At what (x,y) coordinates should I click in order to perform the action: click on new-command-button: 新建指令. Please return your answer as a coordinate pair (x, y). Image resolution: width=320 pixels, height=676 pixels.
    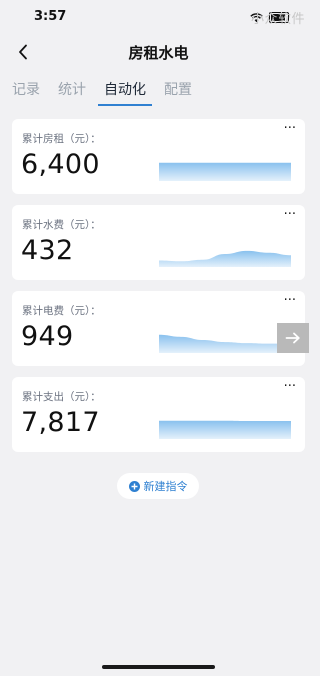
    Looking at the image, I should click on (158, 486).